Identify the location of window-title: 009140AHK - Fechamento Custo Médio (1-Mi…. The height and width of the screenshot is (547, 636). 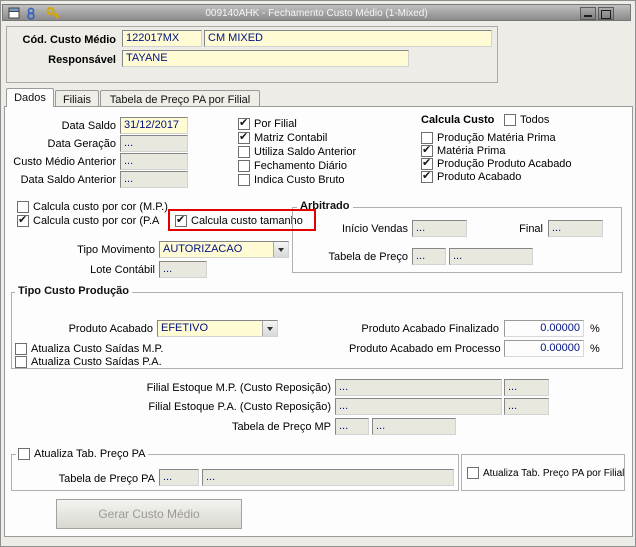
(316, 13).